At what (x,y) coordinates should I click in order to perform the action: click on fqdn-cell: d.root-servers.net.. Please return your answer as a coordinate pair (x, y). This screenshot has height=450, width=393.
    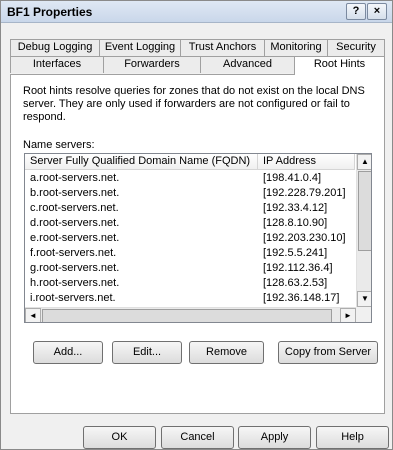
    Looking at the image, I should click on (75, 223).